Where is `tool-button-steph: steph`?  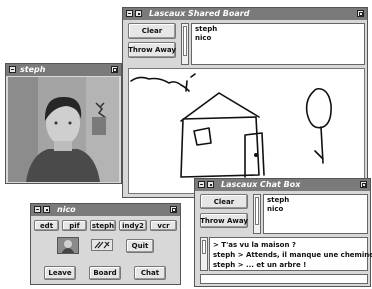 tool-button-steph: steph is located at coordinates (103, 225).